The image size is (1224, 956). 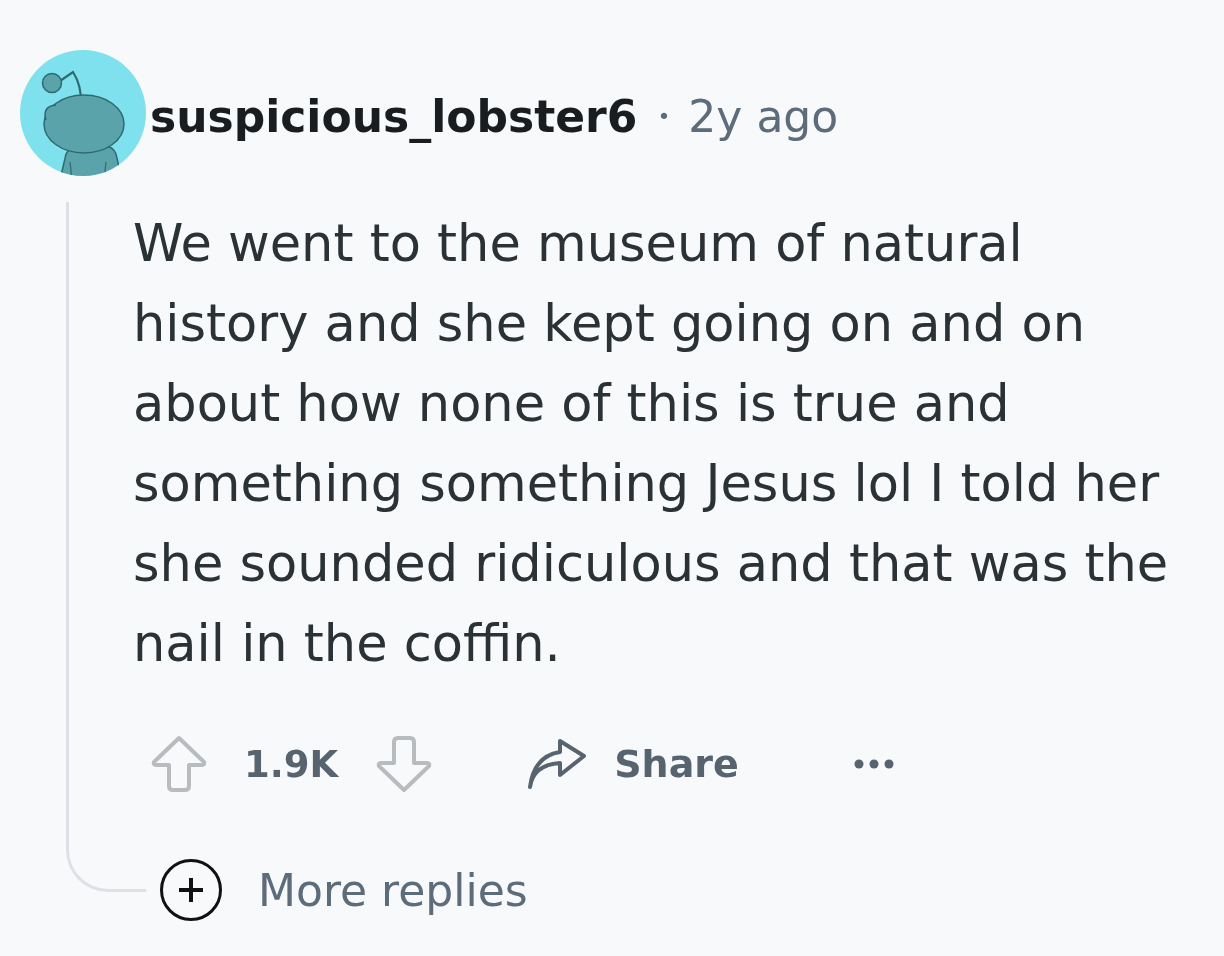 What do you see at coordinates (291, 764) in the screenshot?
I see `vote-count: 1.9K` at bounding box center [291, 764].